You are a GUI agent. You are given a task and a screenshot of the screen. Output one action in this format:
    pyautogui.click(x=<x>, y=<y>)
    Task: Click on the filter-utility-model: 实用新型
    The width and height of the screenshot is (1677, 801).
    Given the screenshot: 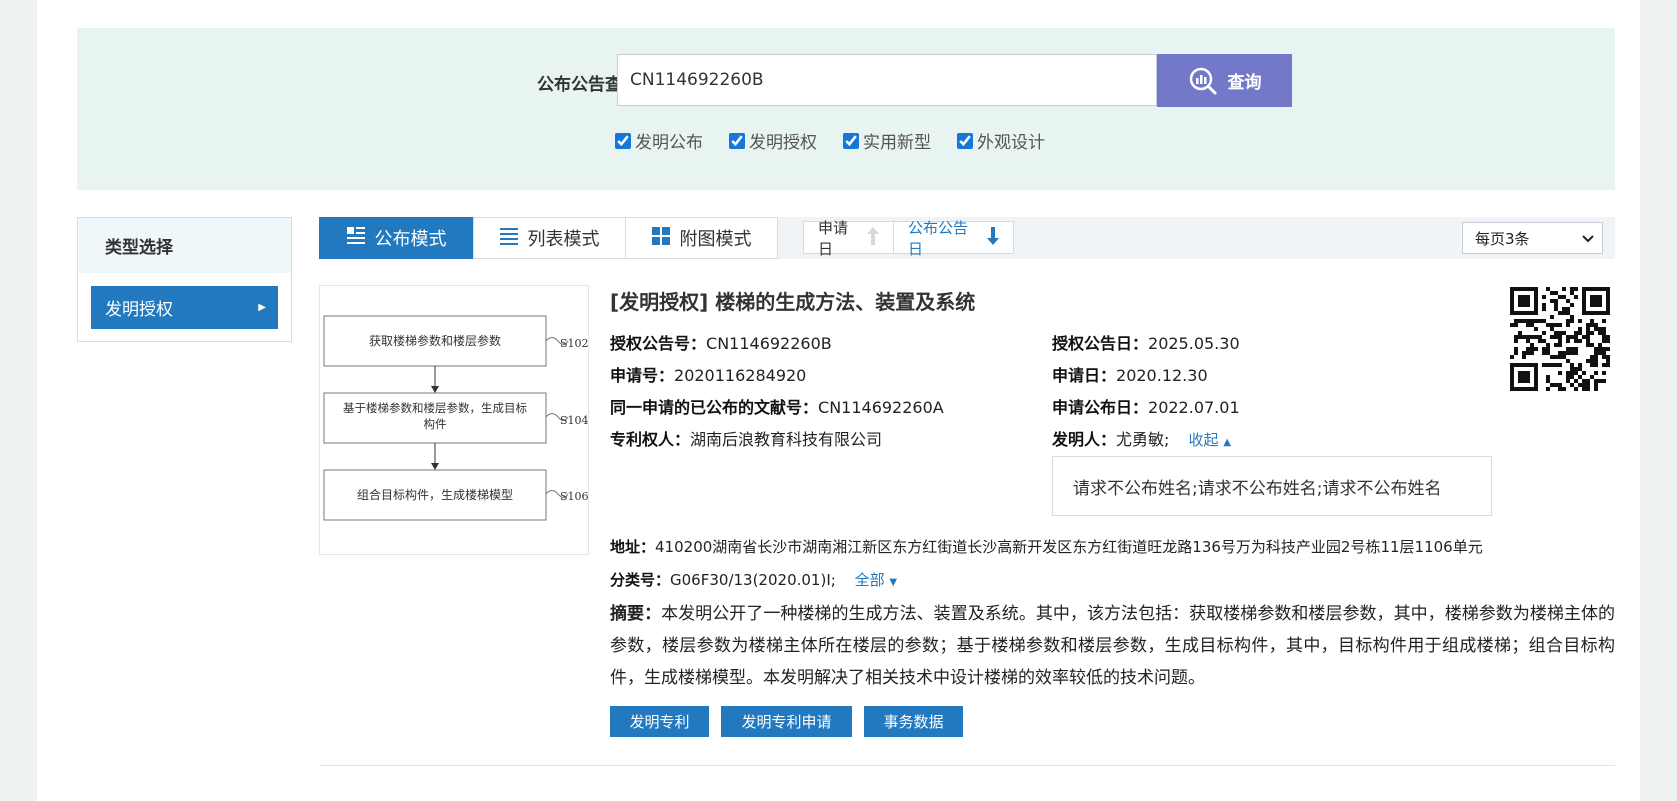 What is the action you would take?
    pyautogui.click(x=887, y=140)
    